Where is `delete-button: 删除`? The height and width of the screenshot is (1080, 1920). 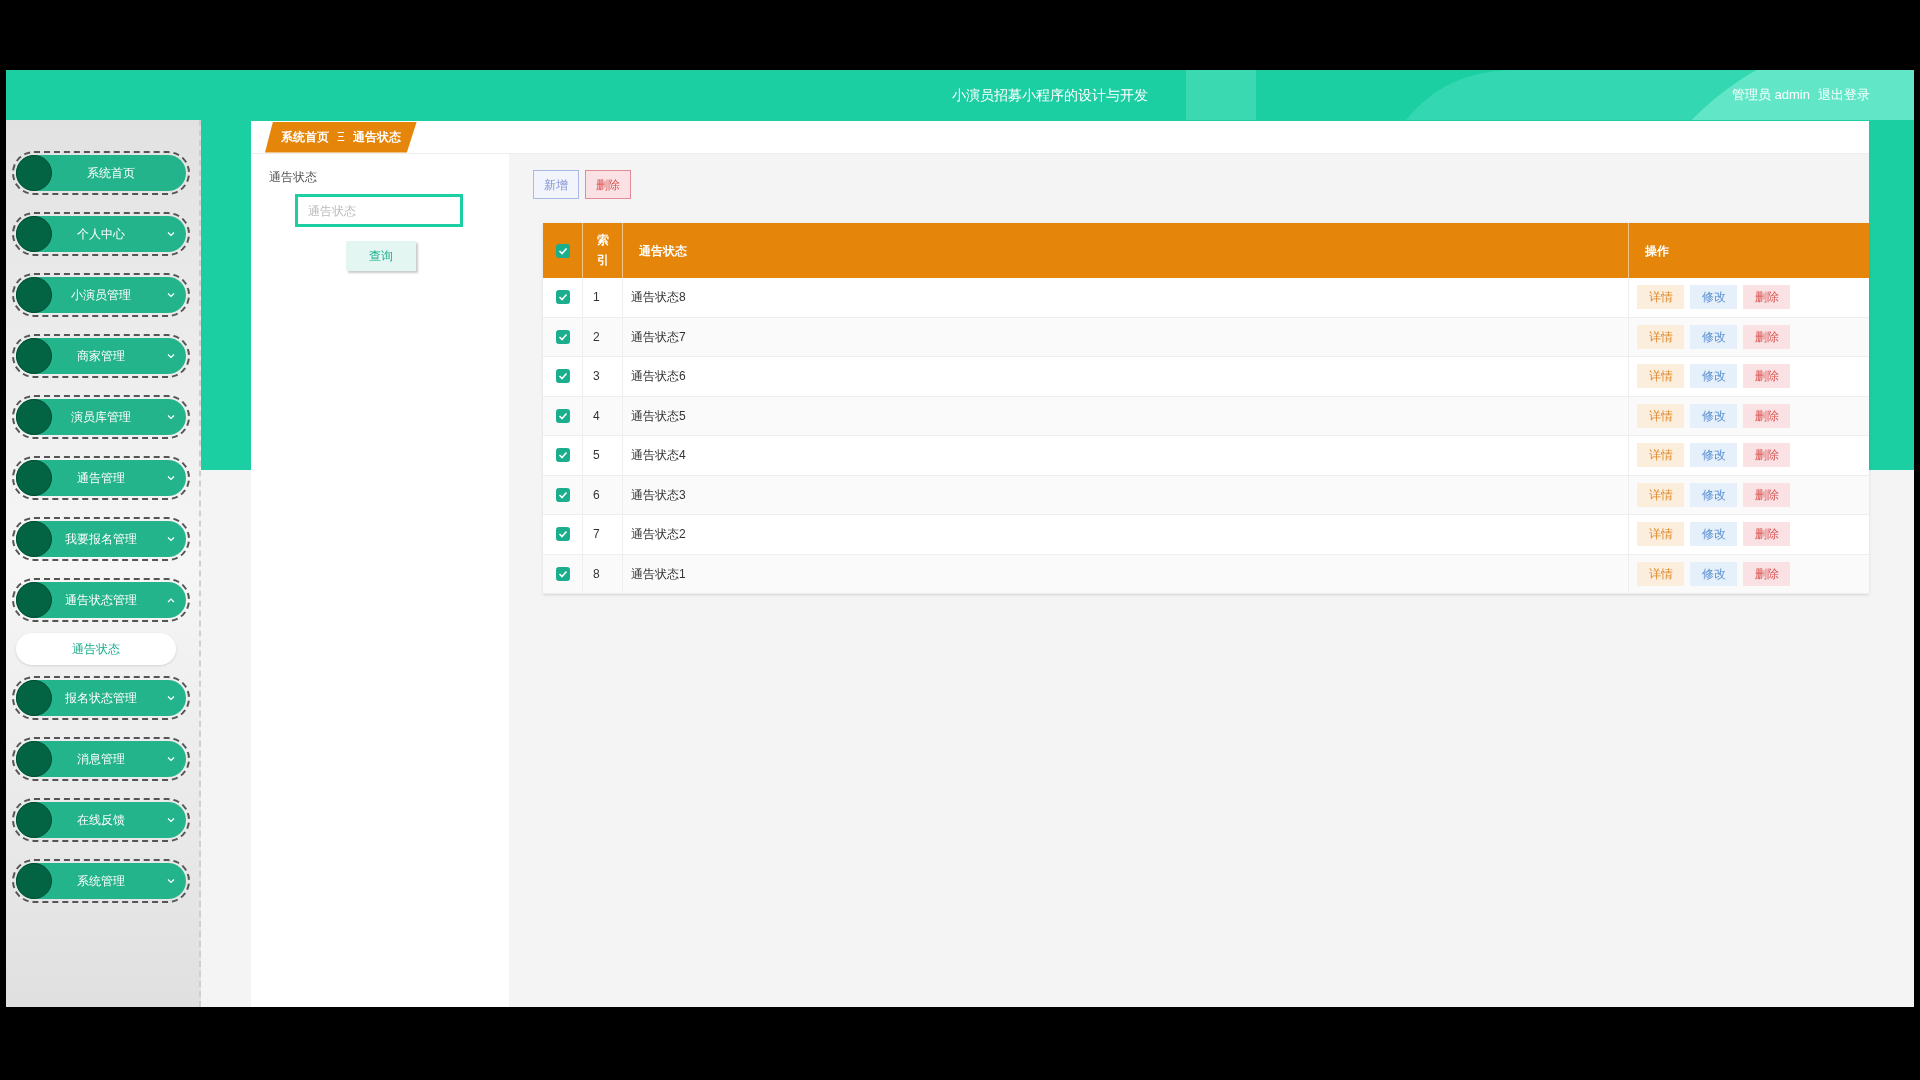 delete-button: 删除 is located at coordinates (608, 184).